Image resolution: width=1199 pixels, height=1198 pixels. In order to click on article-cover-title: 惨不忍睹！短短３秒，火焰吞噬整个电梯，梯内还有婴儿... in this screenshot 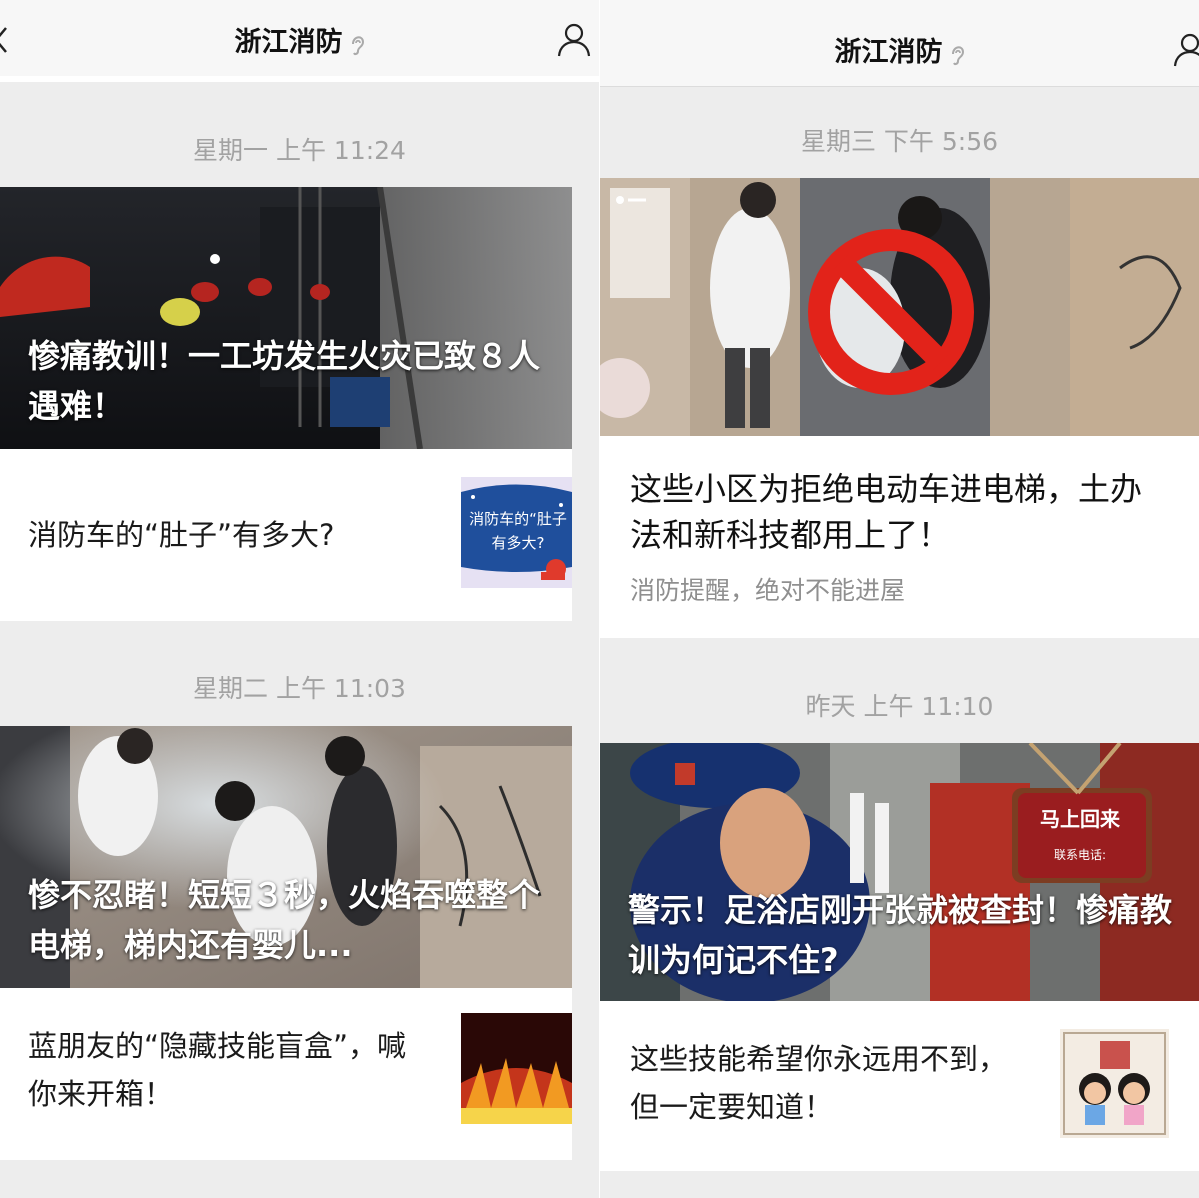, I will do `click(284, 920)`.